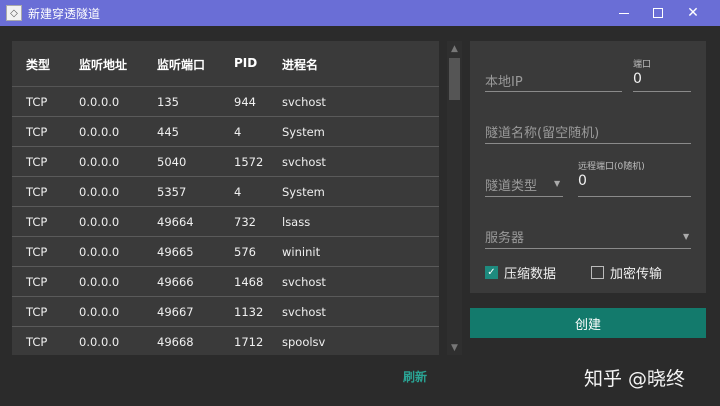 This screenshot has height=406, width=720. I want to click on pid-cell: 1468, so click(249, 282).